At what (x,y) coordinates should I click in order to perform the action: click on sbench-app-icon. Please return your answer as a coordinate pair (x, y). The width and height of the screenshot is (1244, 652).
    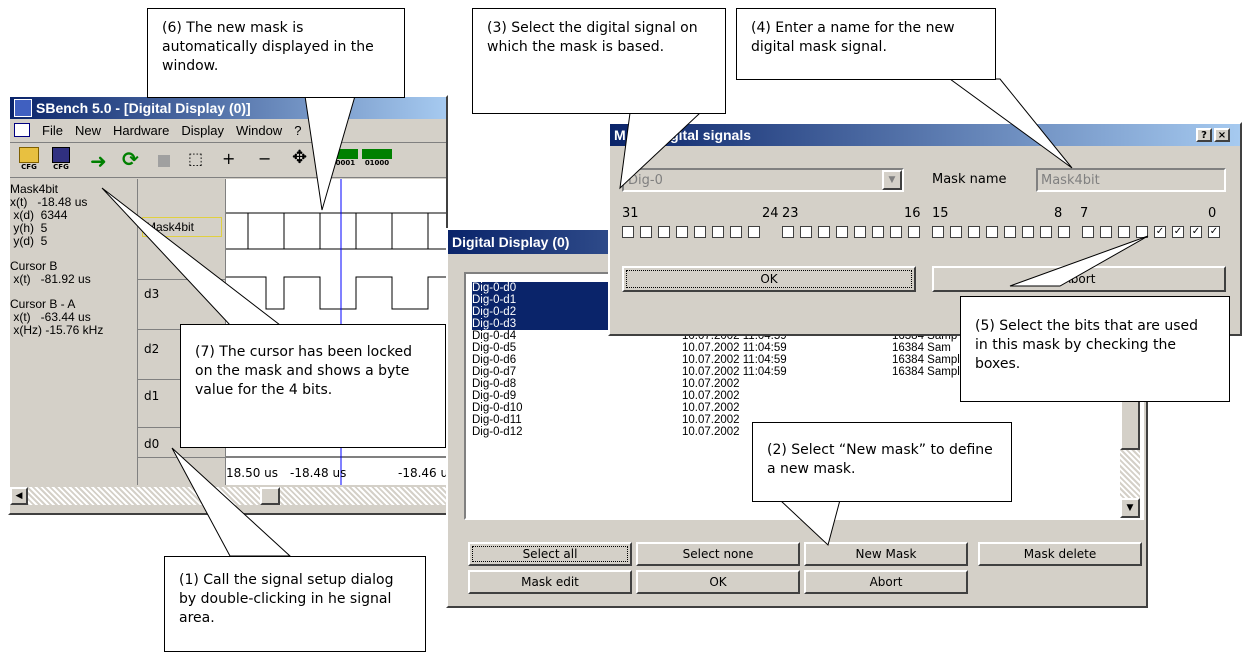
    Looking at the image, I should click on (23, 108).